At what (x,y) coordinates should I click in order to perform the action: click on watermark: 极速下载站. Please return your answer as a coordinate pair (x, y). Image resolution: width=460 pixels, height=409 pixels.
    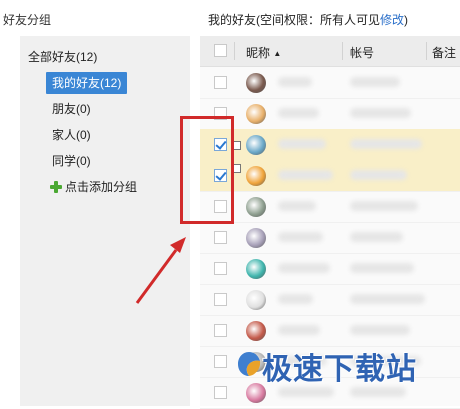
    Looking at the image, I should click on (339, 369).